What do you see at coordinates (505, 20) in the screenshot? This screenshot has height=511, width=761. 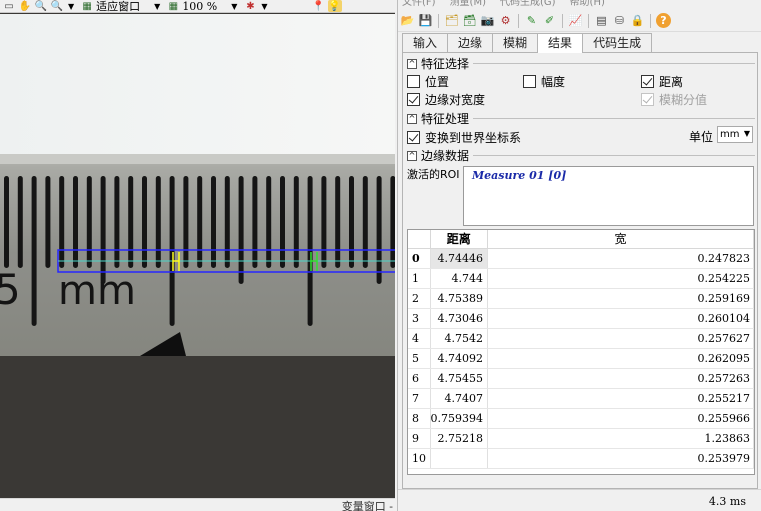 I see `settings-icon: ⚙` at bounding box center [505, 20].